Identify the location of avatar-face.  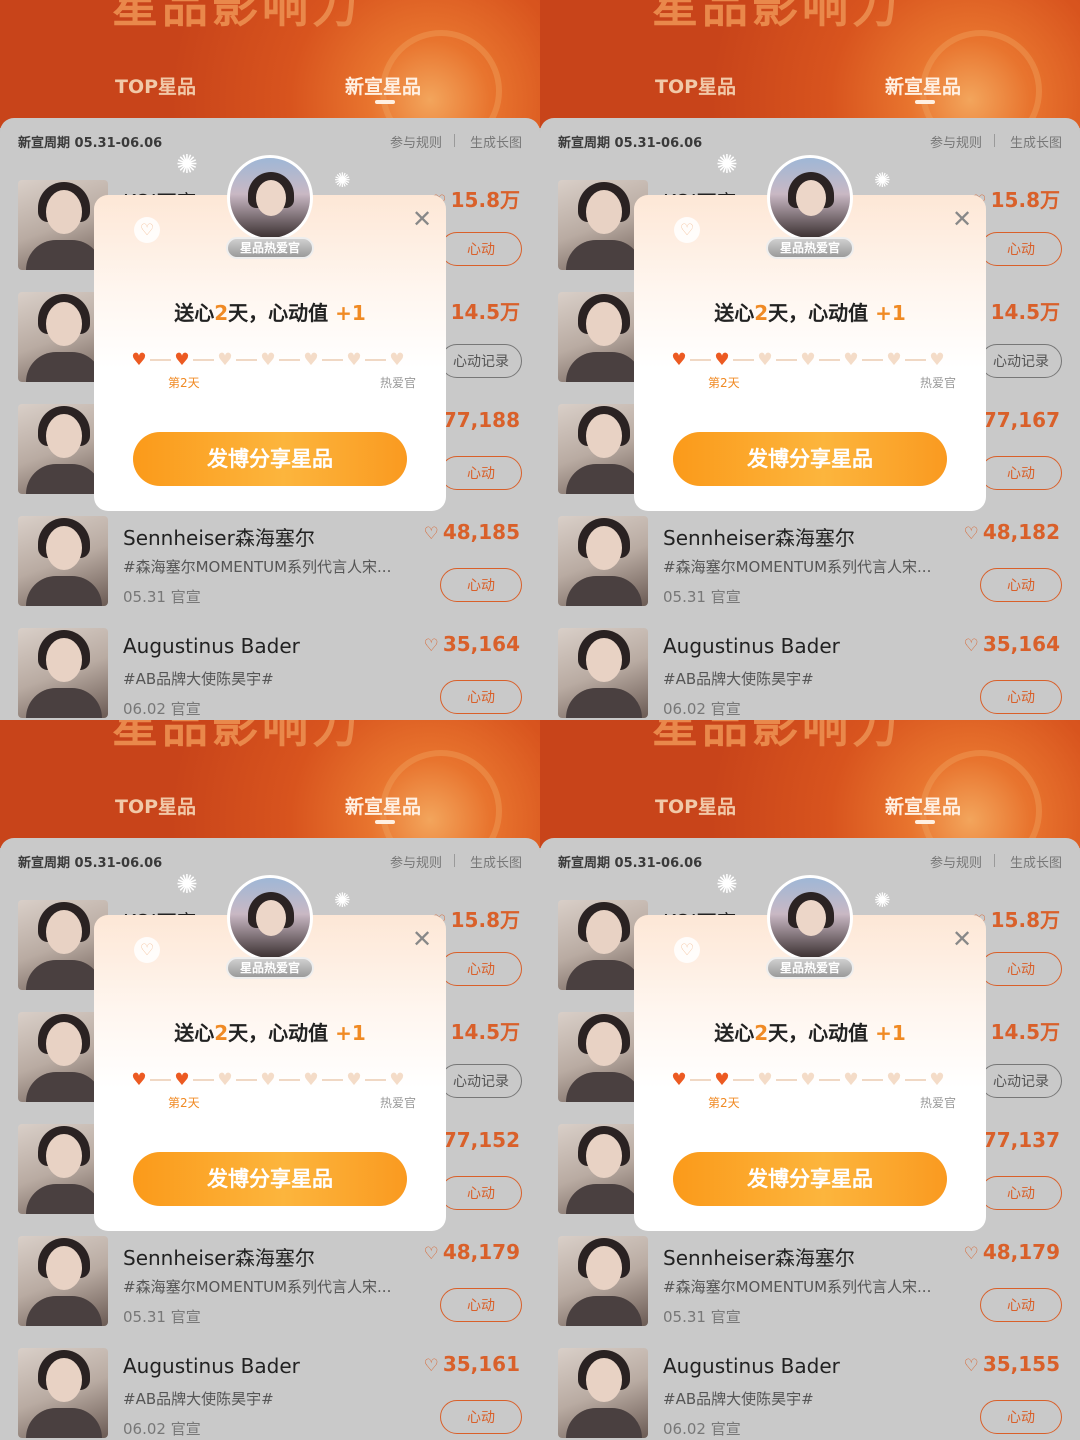
(811, 198).